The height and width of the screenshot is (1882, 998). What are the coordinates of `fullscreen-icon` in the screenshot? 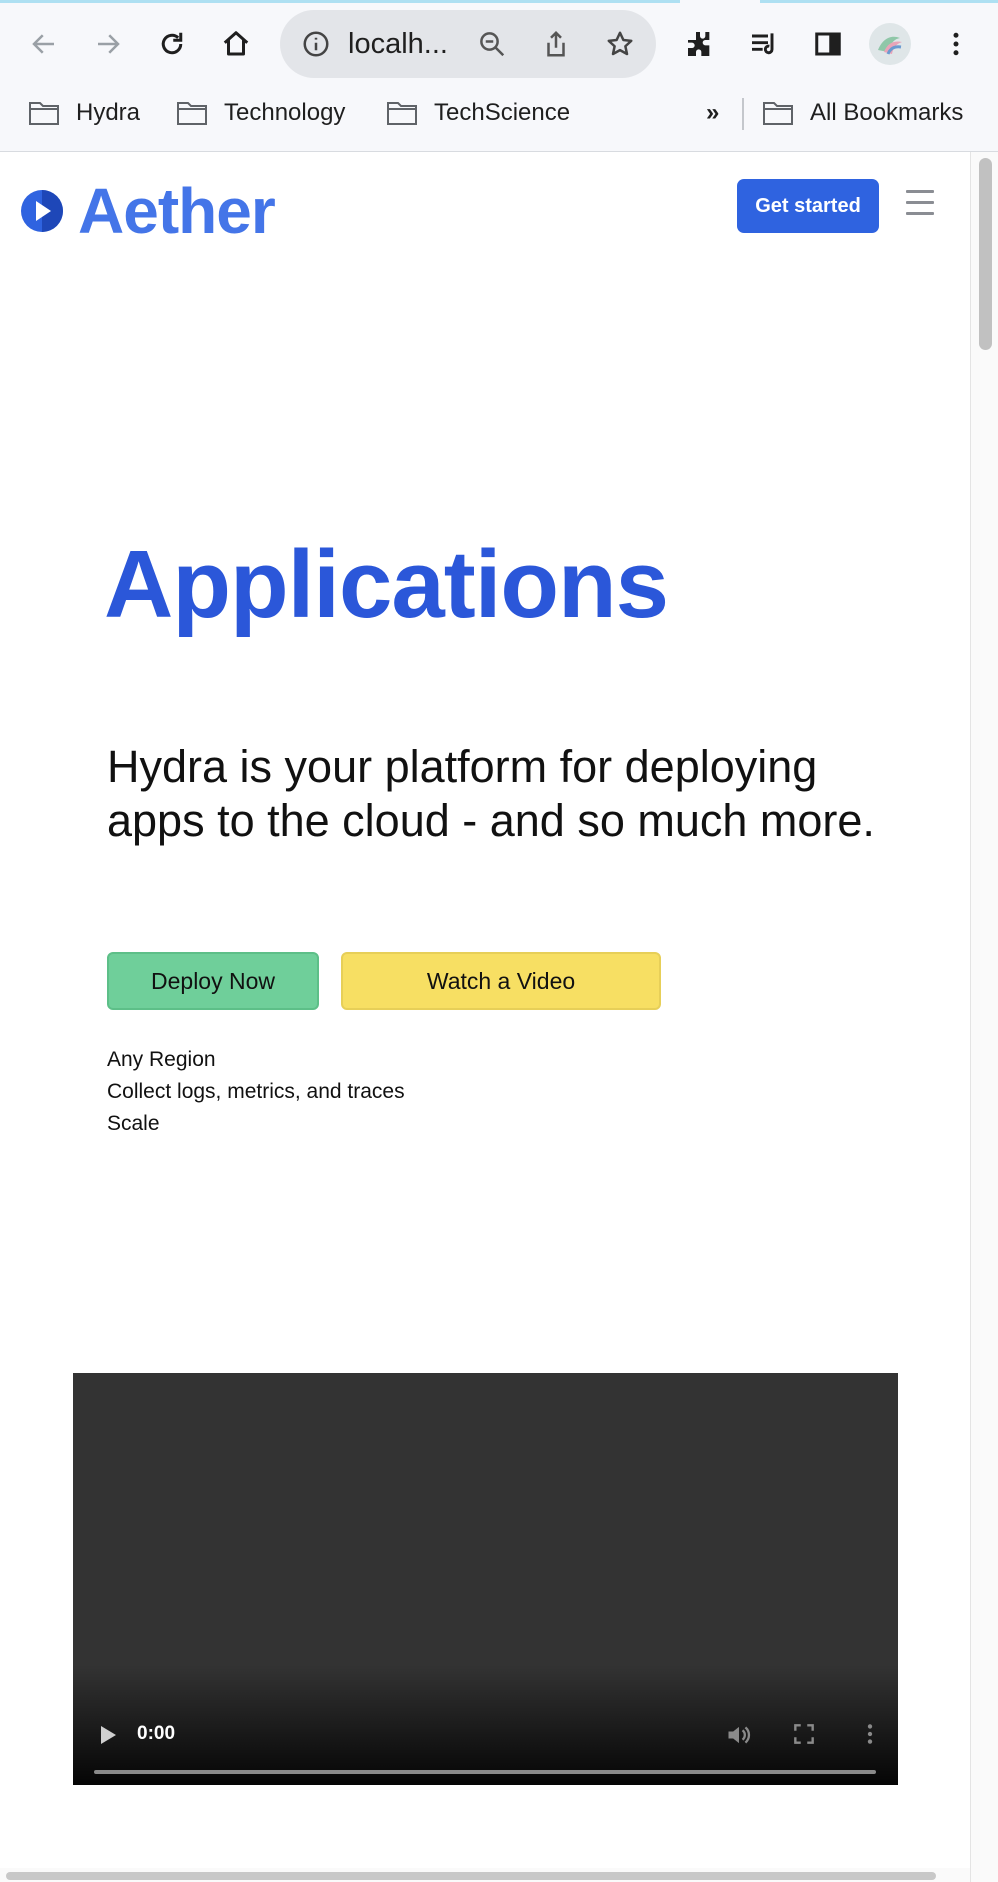 It's located at (805, 1735).